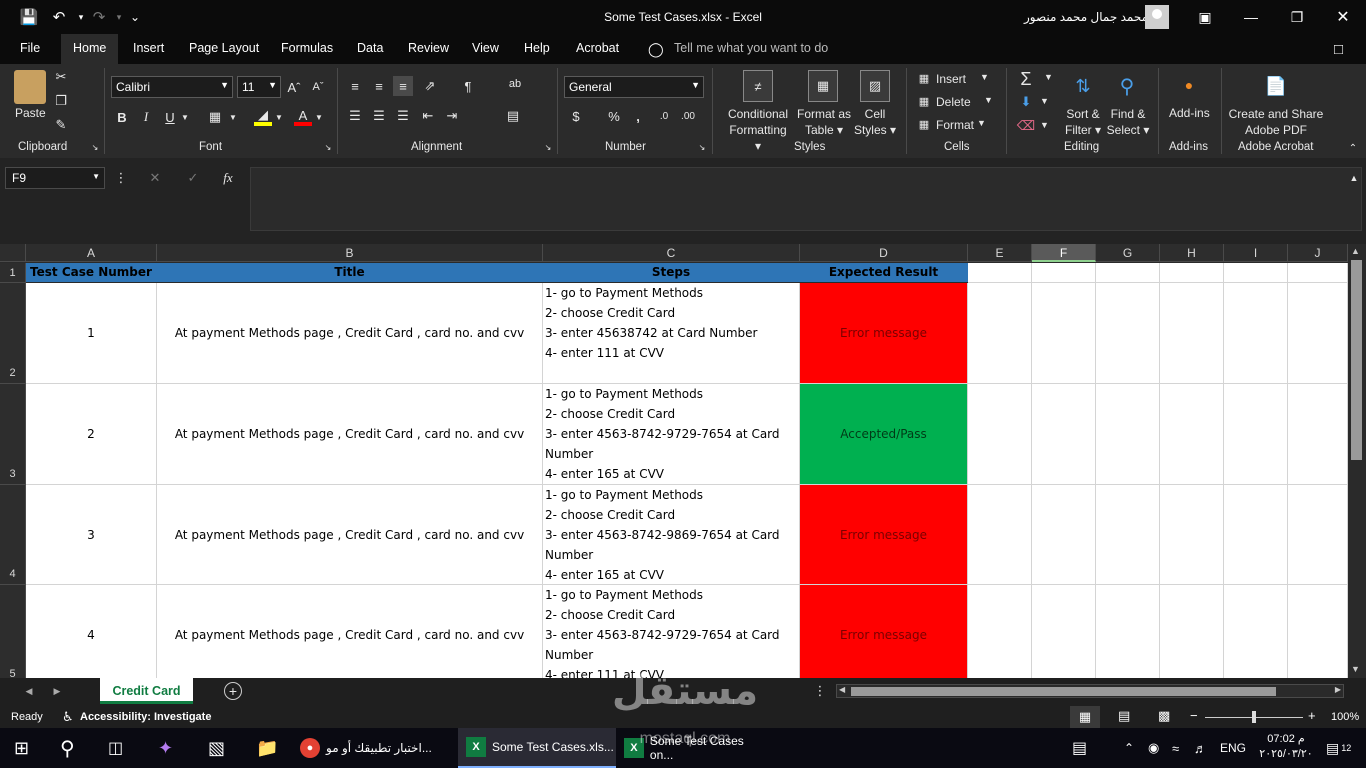 The width and height of the screenshot is (1366, 768). What do you see at coordinates (1086, 17) in the screenshot?
I see `user-name: محمد جمال محمد منصور` at bounding box center [1086, 17].